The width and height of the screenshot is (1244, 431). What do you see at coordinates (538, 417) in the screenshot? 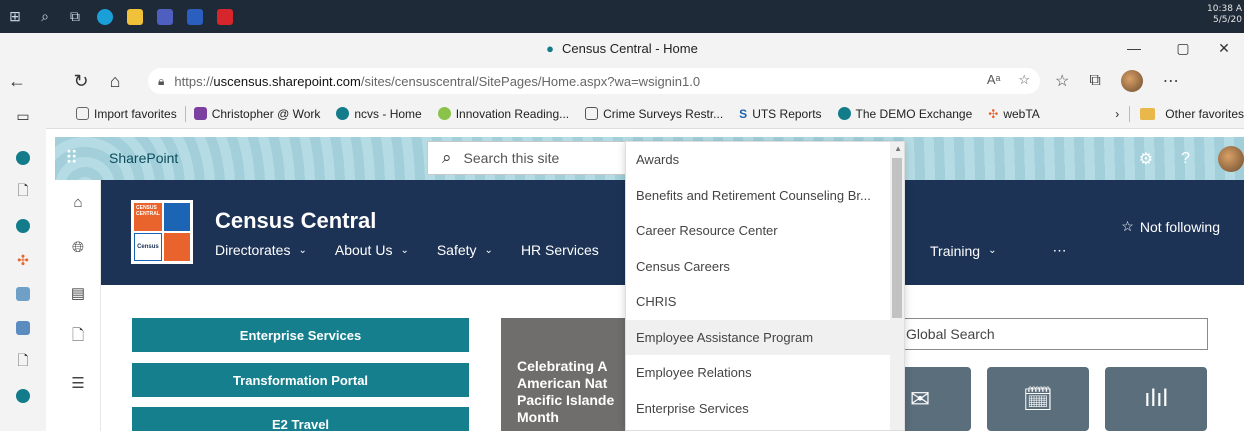
I see `hero-line: Month` at bounding box center [538, 417].